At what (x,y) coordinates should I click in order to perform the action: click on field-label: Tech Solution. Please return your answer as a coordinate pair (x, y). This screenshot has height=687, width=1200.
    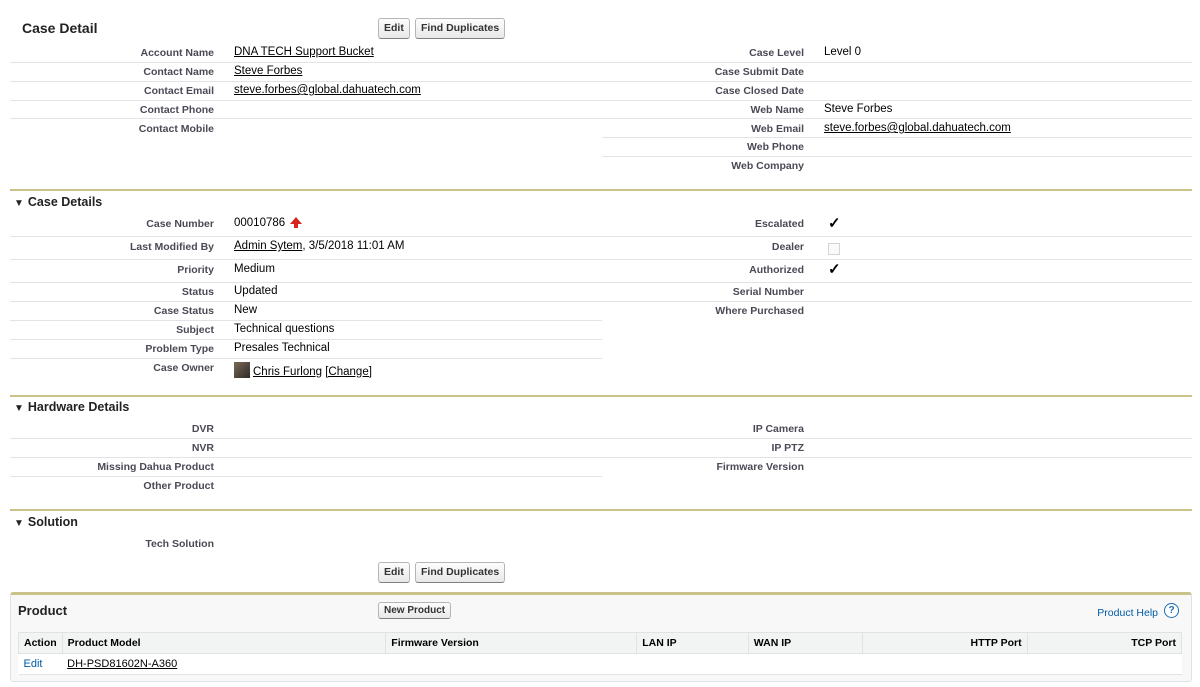
    Looking at the image, I should click on (179, 544).